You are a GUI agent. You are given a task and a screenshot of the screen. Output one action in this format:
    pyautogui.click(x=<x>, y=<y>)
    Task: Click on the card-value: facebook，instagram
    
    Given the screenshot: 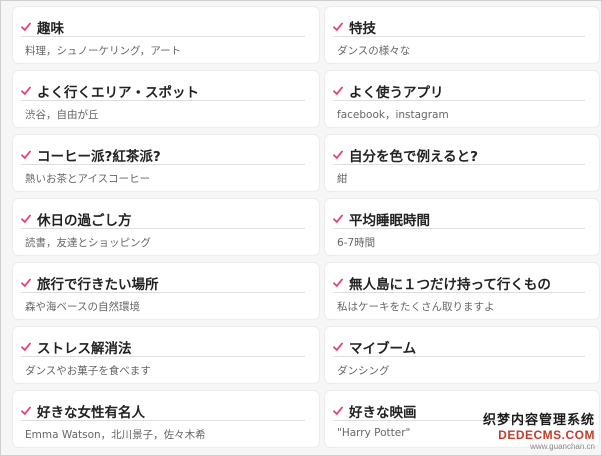 What is the action you would take?
    pyautogui.click(x=393, y=115)
    